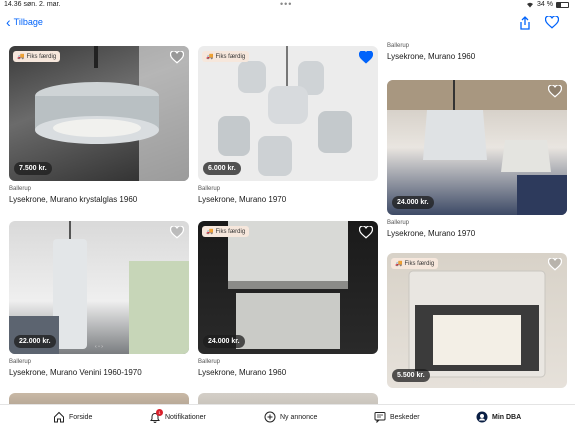  I want to click on back-label: Tilbage, so click(28, 22).